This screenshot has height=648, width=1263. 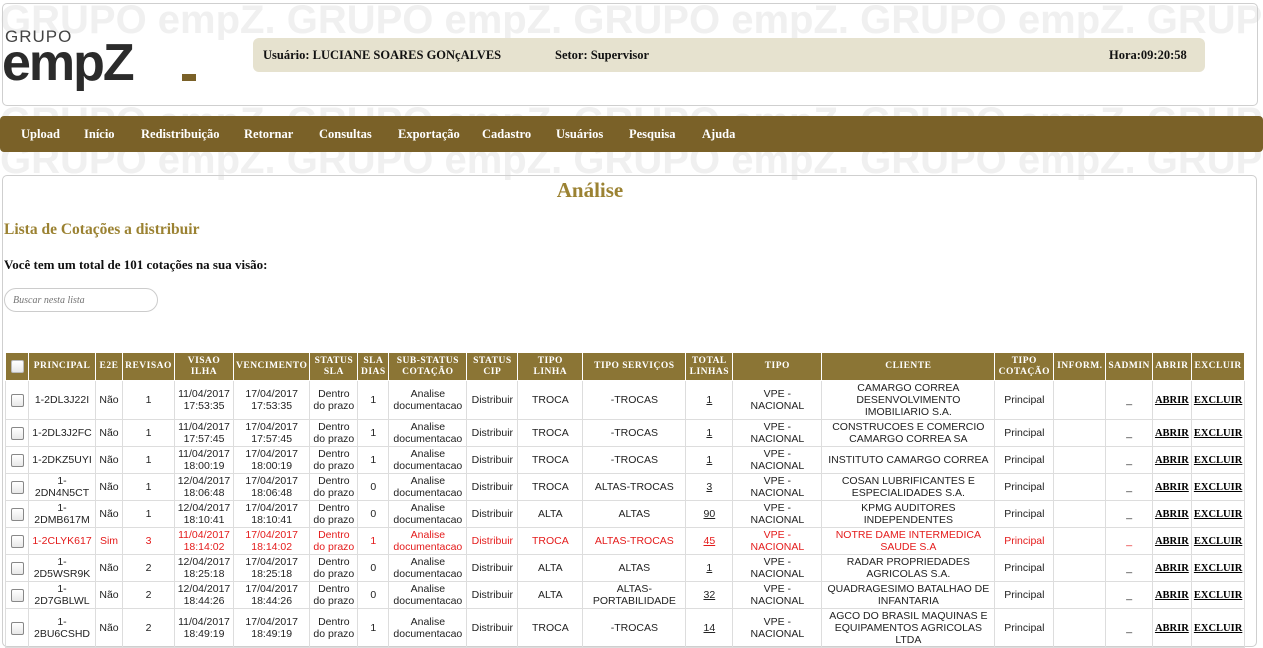 What do you see at coordinates (908, 433) in the screenshot?
I see `cell-cliente: CONSTRUCOES E COMERCIO CAMARGO CORREA SA` at bounding box center [908, 433].